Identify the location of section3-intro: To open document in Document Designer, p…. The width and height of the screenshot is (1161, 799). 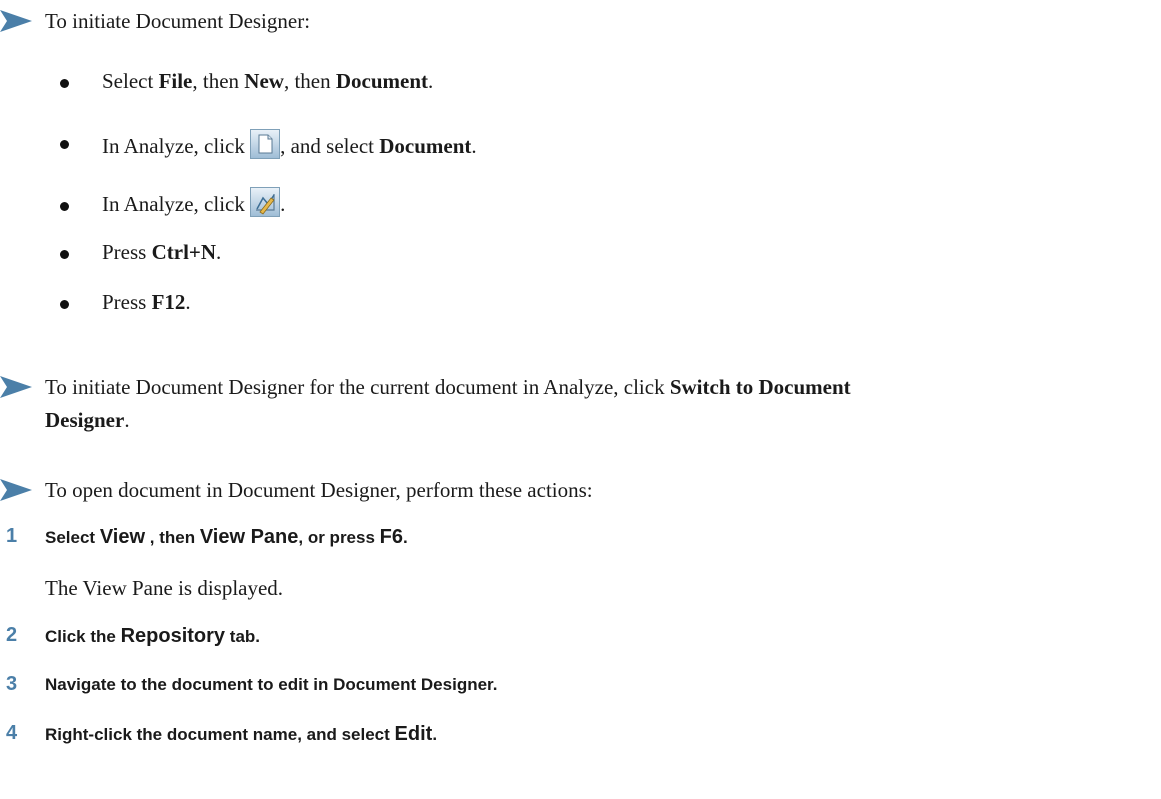
(319, 490).